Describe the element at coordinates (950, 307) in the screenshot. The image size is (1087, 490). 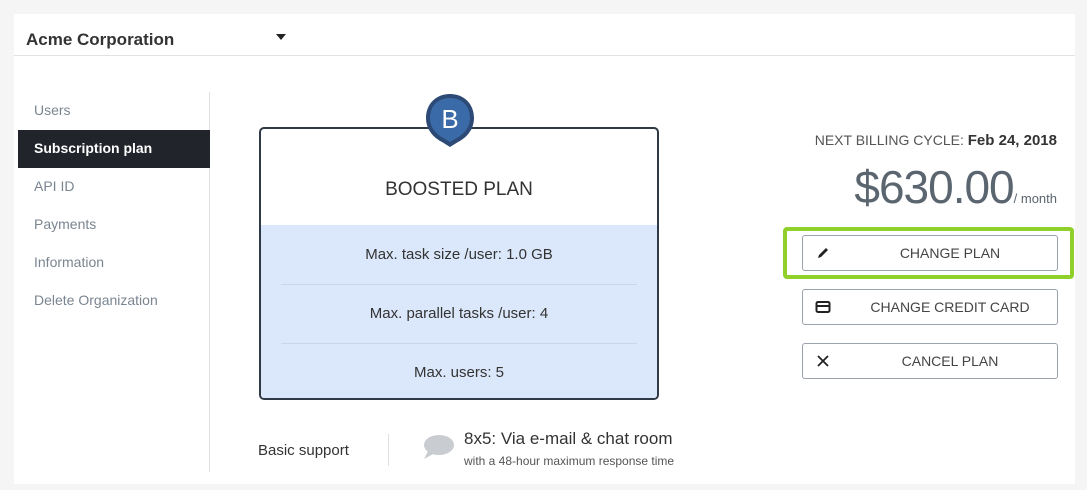
I see `change-credit-card-label: CHANGE CREDIT CARD` at that location.